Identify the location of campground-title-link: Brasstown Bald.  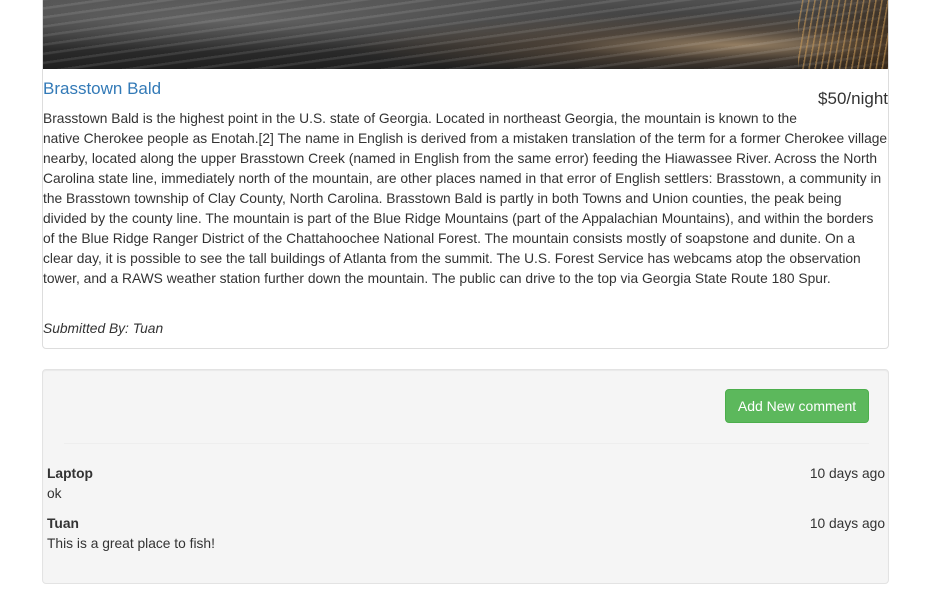
(102, 89).